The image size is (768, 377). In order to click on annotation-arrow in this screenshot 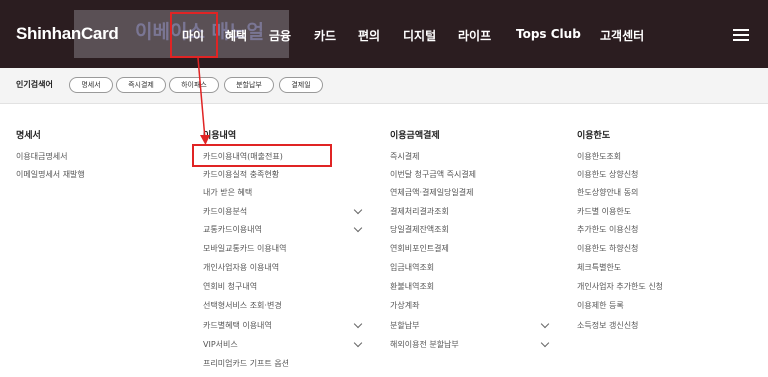, I will do `click(203, 101)`.